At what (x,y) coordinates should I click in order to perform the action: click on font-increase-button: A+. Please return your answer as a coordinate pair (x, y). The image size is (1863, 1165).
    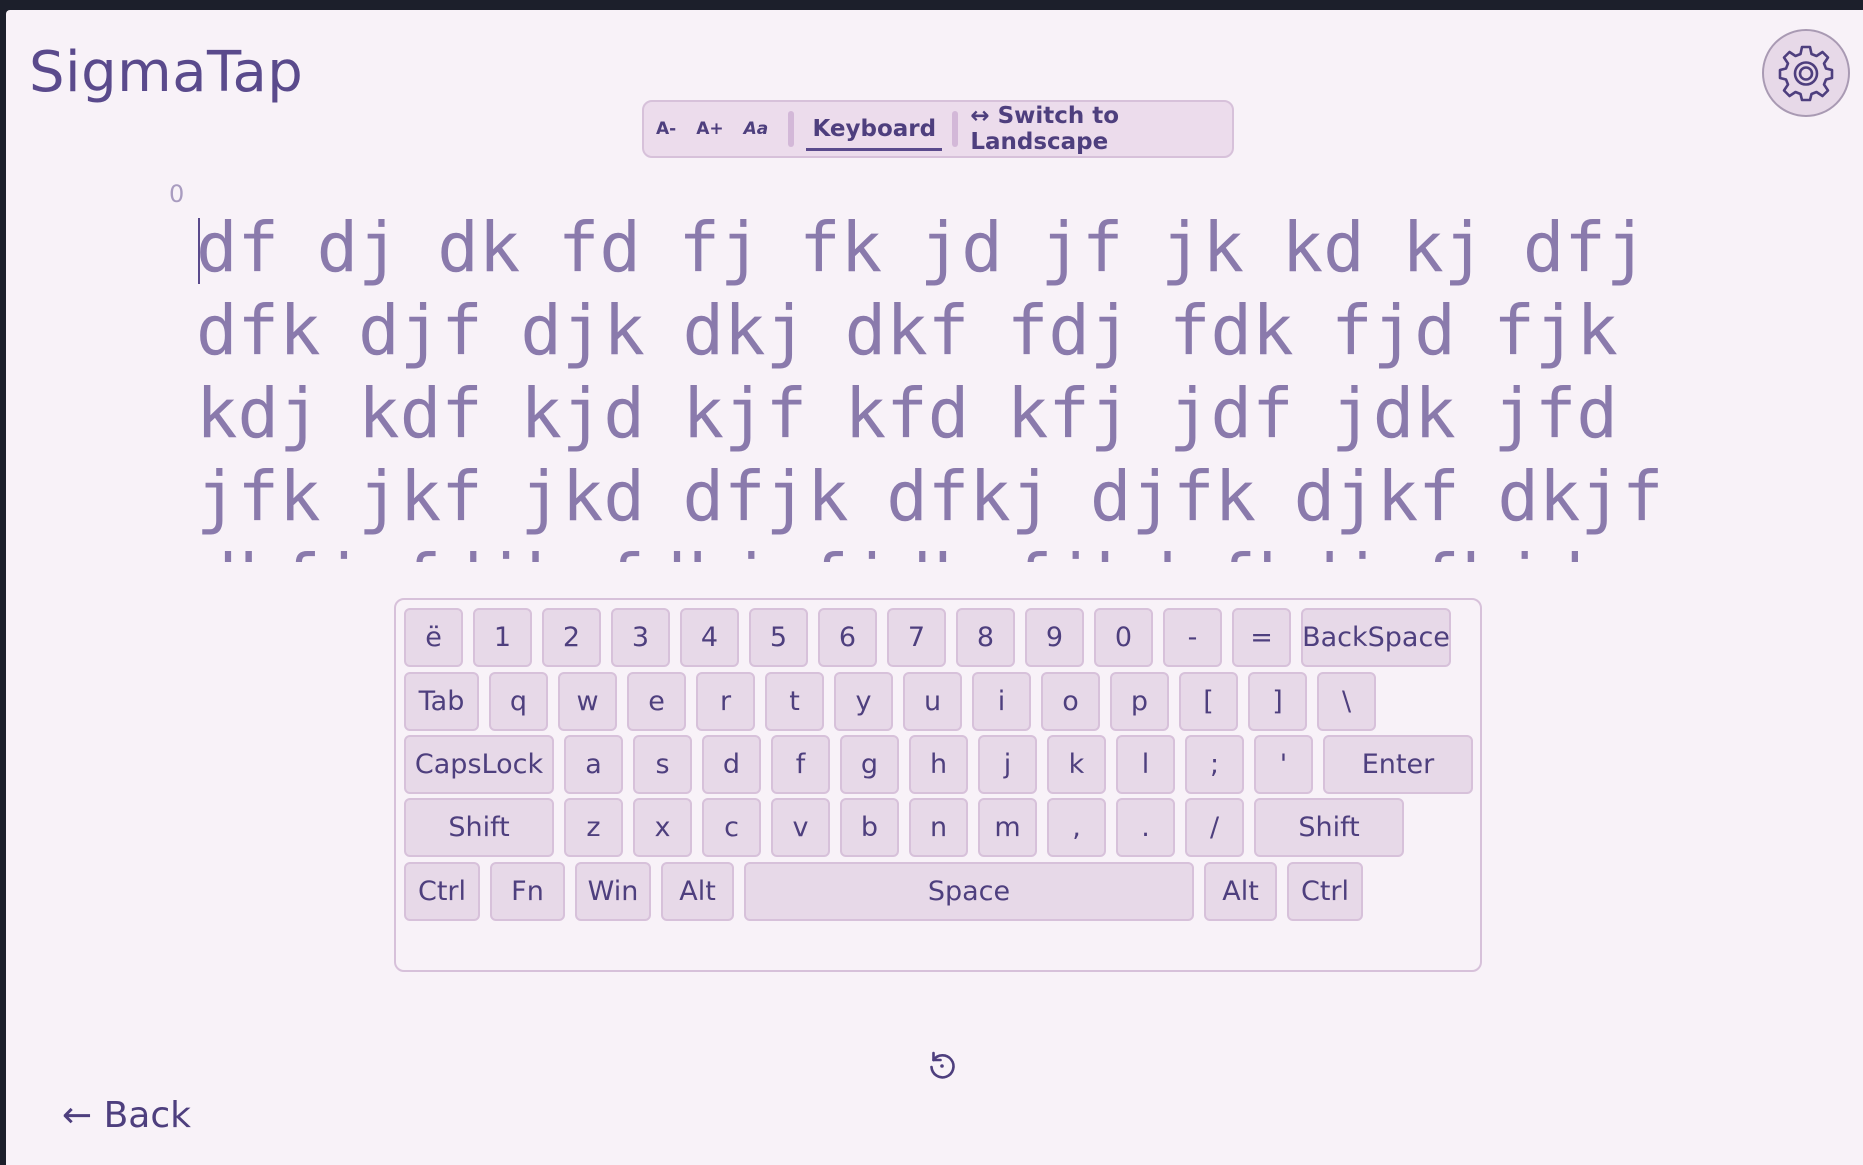
    Looking at the image, I should click on (709, 129).